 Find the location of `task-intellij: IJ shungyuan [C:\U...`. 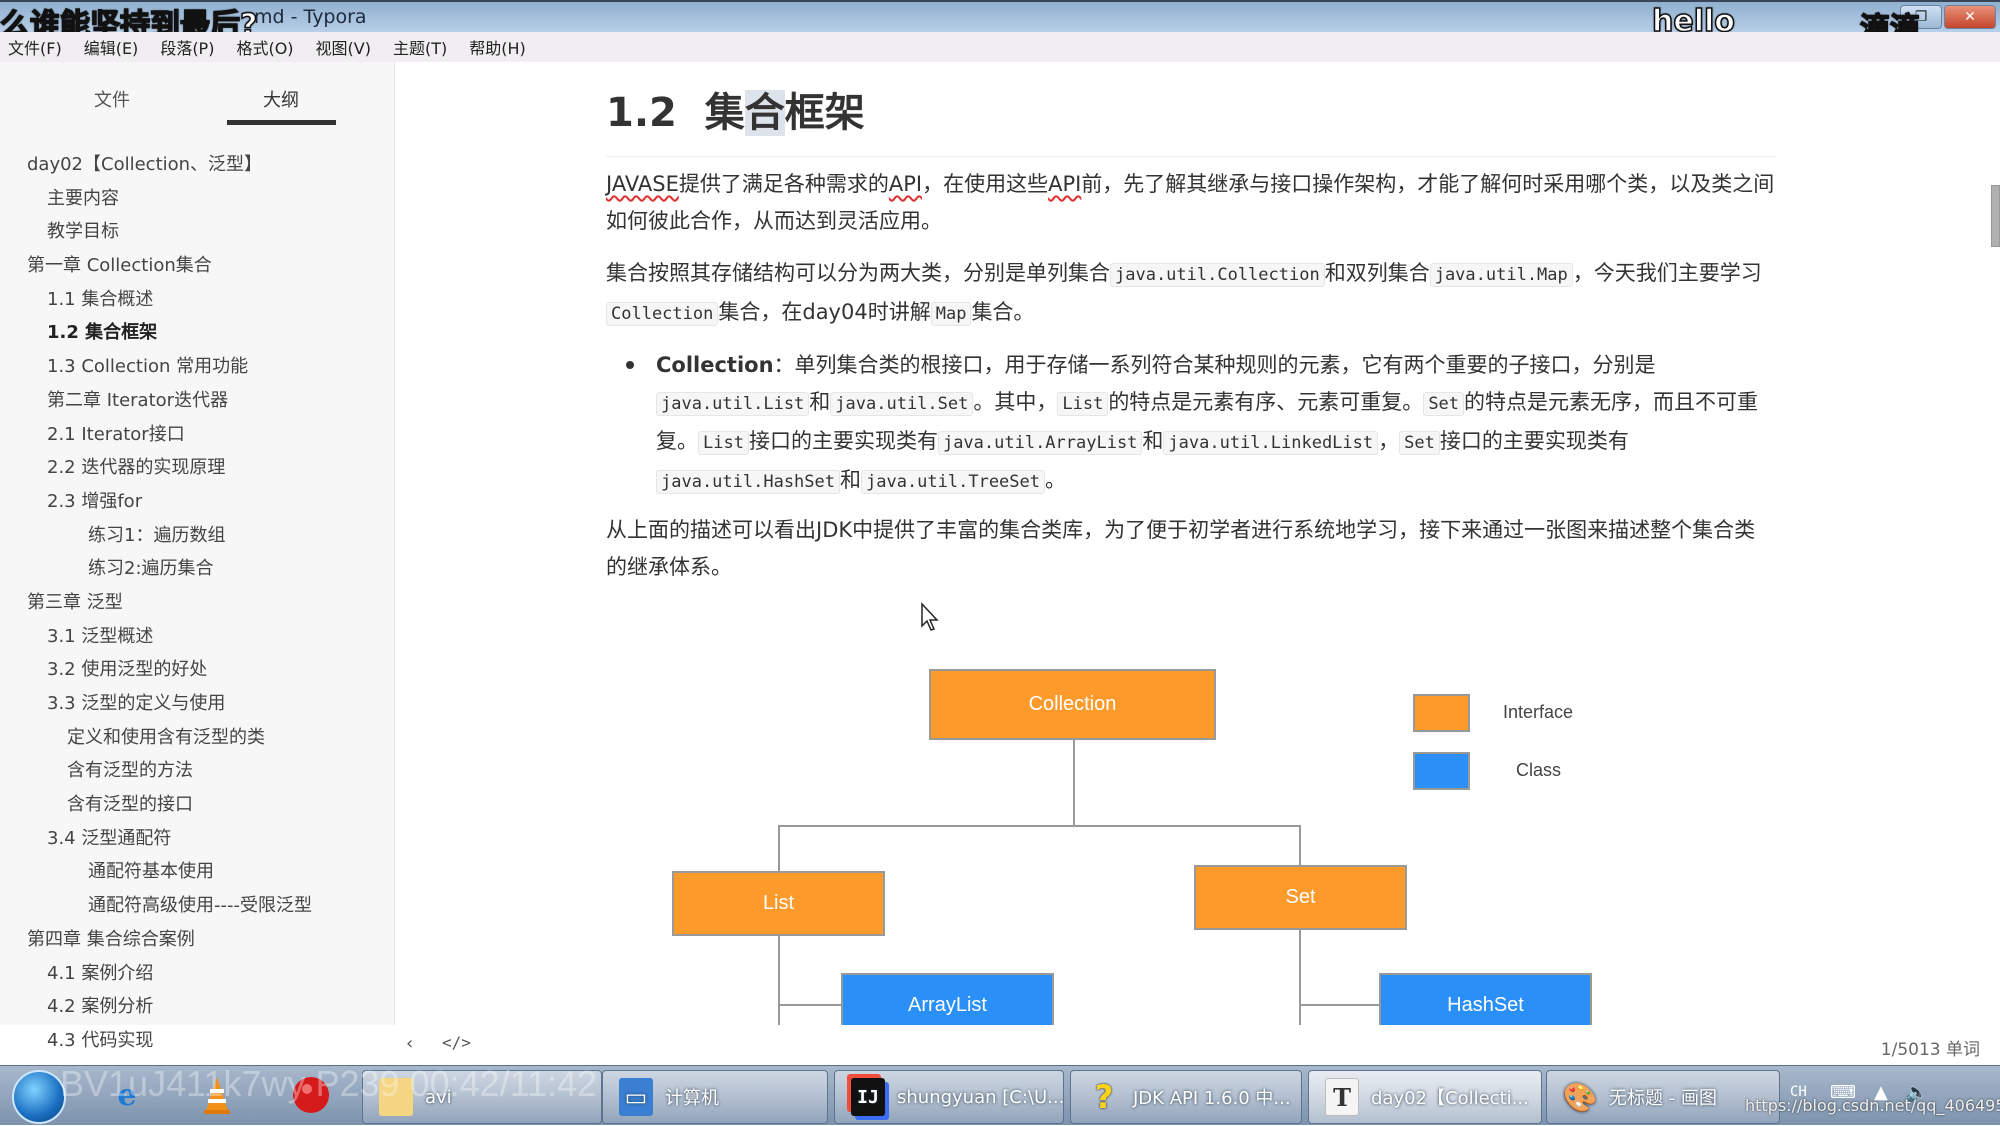

task-intellij: IJ shungyuan [C:\U... is located at coordinates (949, 1097).